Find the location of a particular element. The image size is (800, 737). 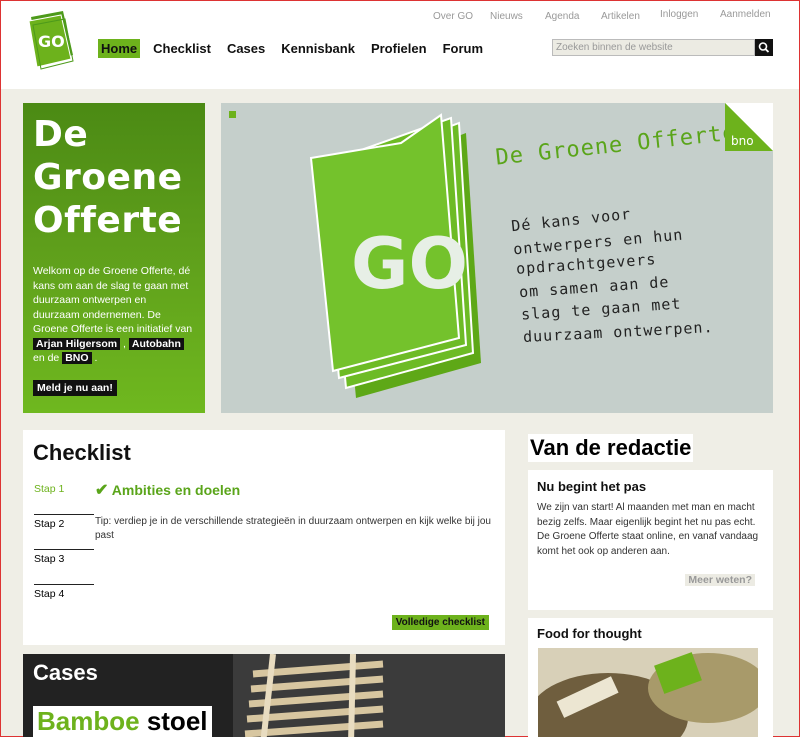

toplink-artikelen: Artikelen is located at coordinates (620, 16).